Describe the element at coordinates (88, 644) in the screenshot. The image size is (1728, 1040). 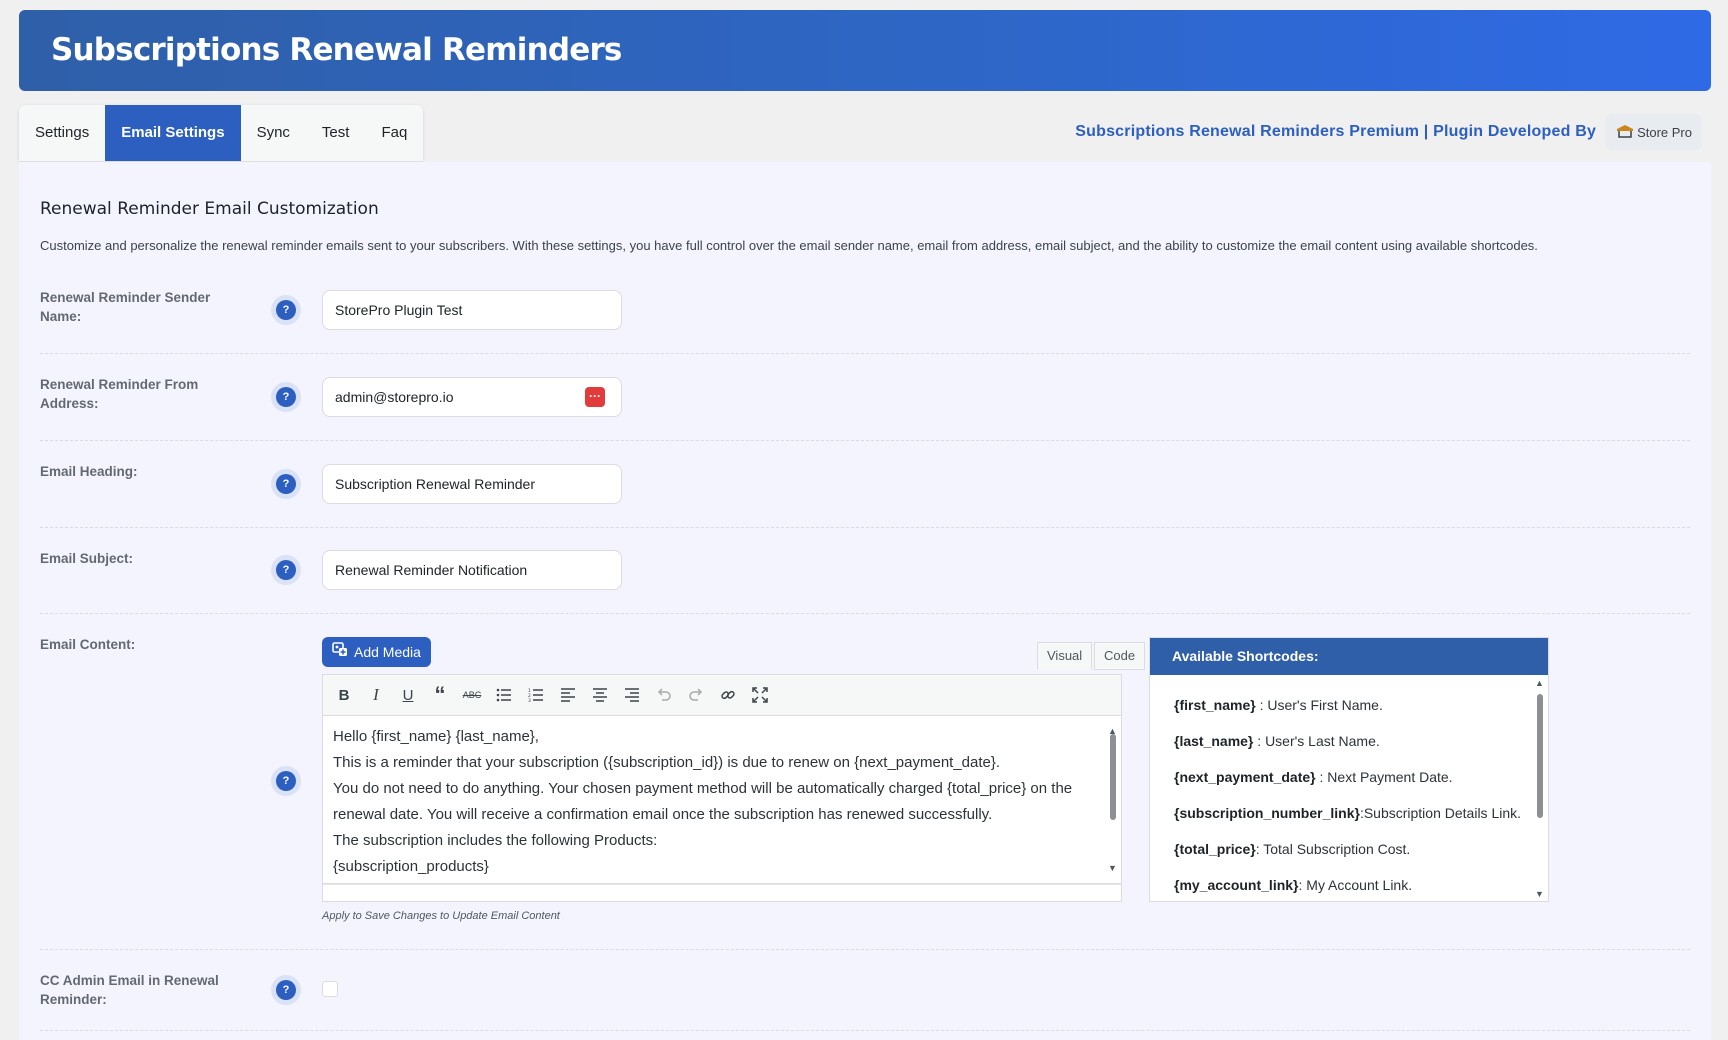
I see `email-content-label: Email Content:` at that location.